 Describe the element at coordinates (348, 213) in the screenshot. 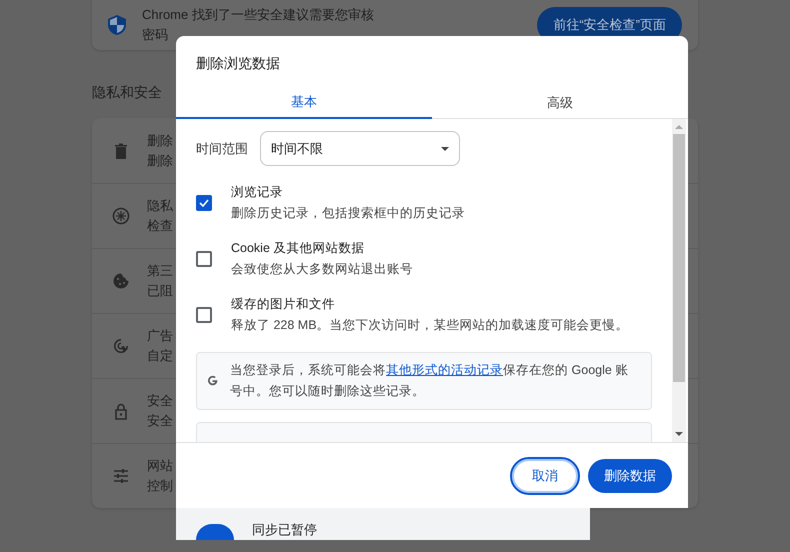

I see `option-description: 删除历史记录，包括搜索框中的历史记录` at that location.